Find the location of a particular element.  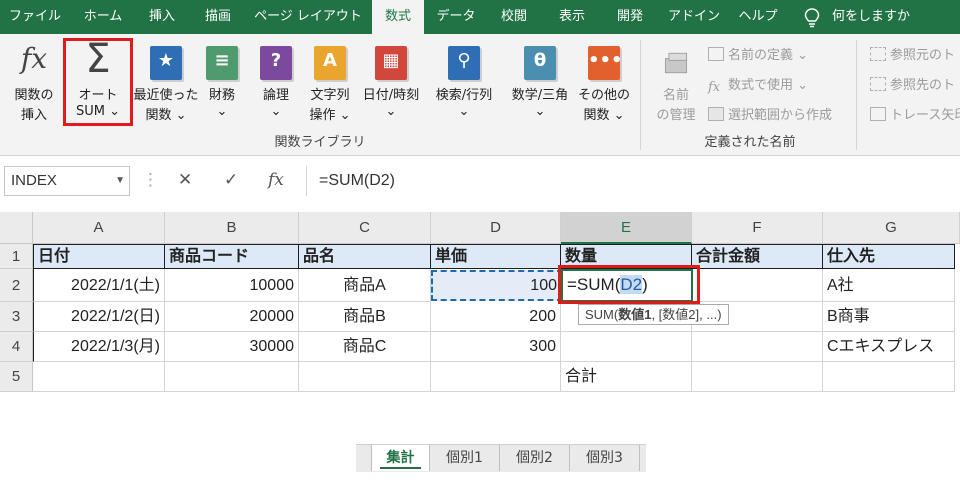

sheet-tab-individual-3: 個別3 is located at coordinates (605, 458).